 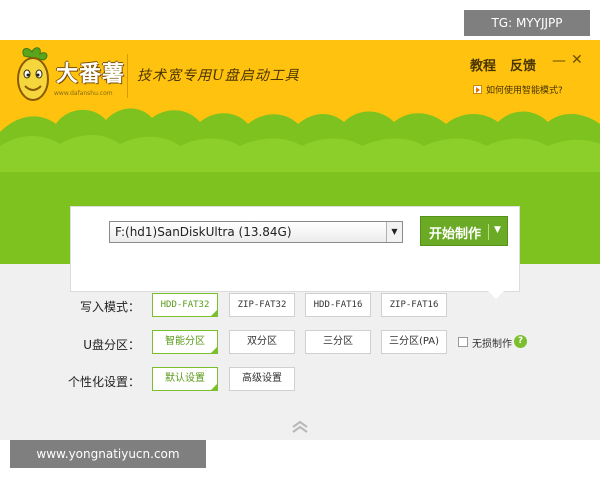 What do you see at coordinates (527, 23) in the screenshot?
I see `watermark-top: TG: MYYJJPP` at bounding box center [527, 23].